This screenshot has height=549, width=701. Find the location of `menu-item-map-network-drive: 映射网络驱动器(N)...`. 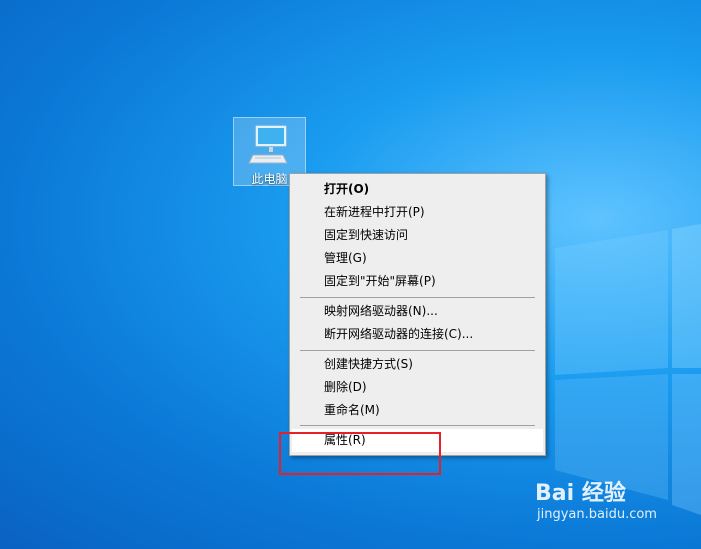

menu-item-map-network-drive: 映射网络驱动器(N)... is located at coordinates (417, 311).